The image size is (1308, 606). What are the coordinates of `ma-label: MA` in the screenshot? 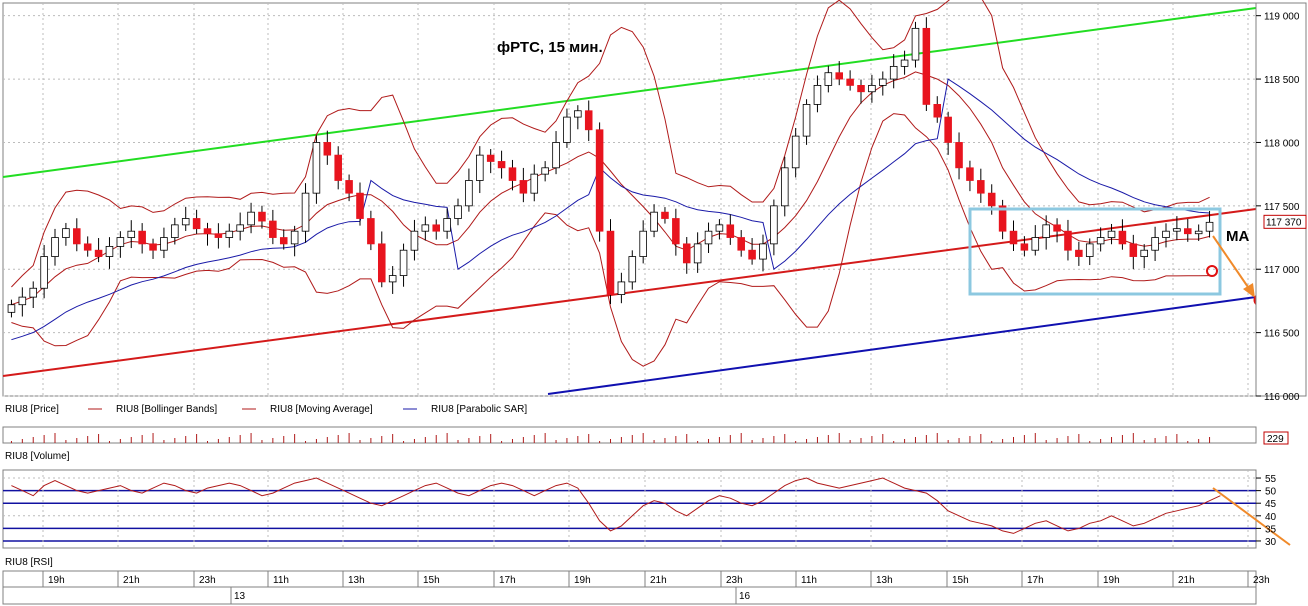 It's located at (1237, 236).